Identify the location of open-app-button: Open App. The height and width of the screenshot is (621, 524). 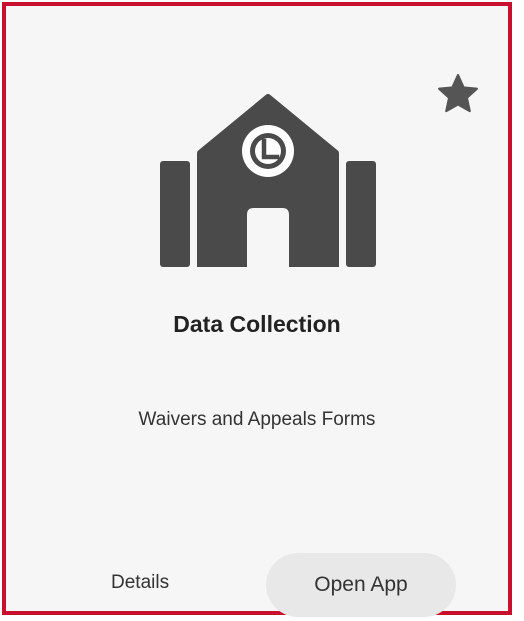
(361, 585).